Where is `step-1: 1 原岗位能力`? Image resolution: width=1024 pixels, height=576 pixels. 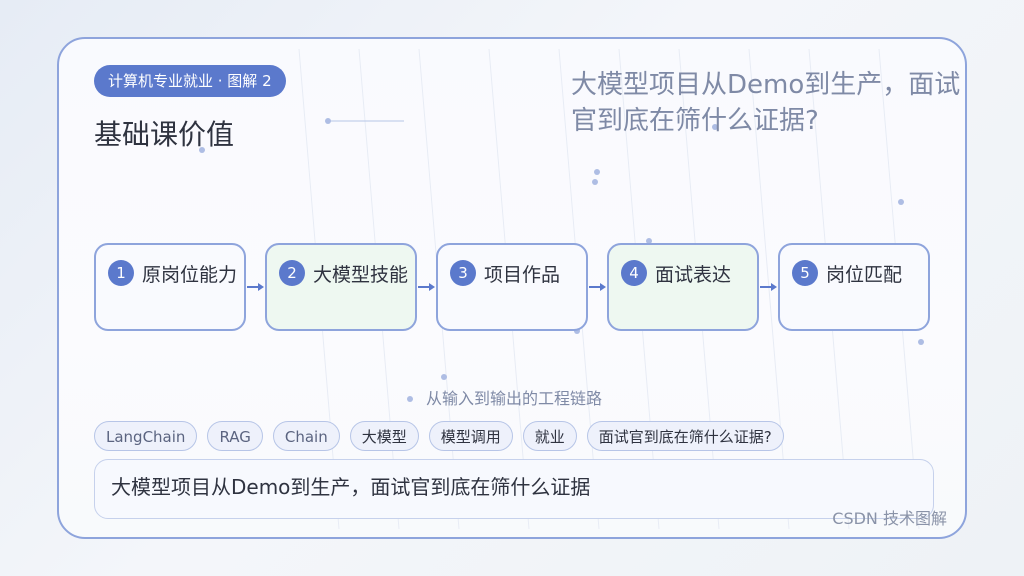 step-1: 1 原岗位能力 is located at coordinates (170, 287).